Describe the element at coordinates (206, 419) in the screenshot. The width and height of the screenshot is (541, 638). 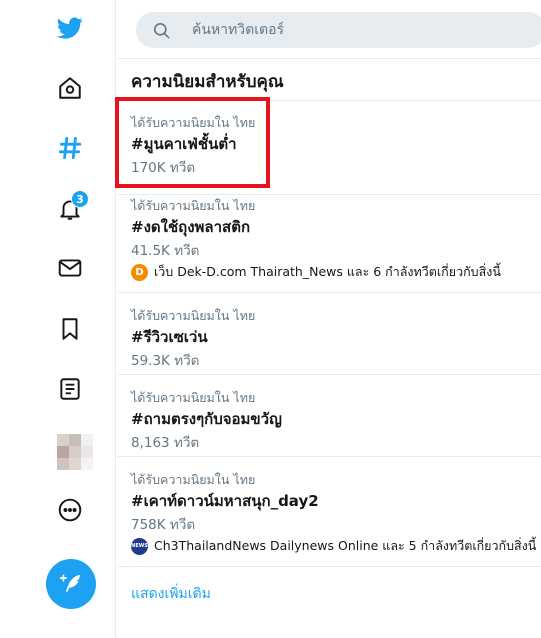
I see `trend-hashtag: #ถามตรงๆกับจอมขวัญ` at that location.